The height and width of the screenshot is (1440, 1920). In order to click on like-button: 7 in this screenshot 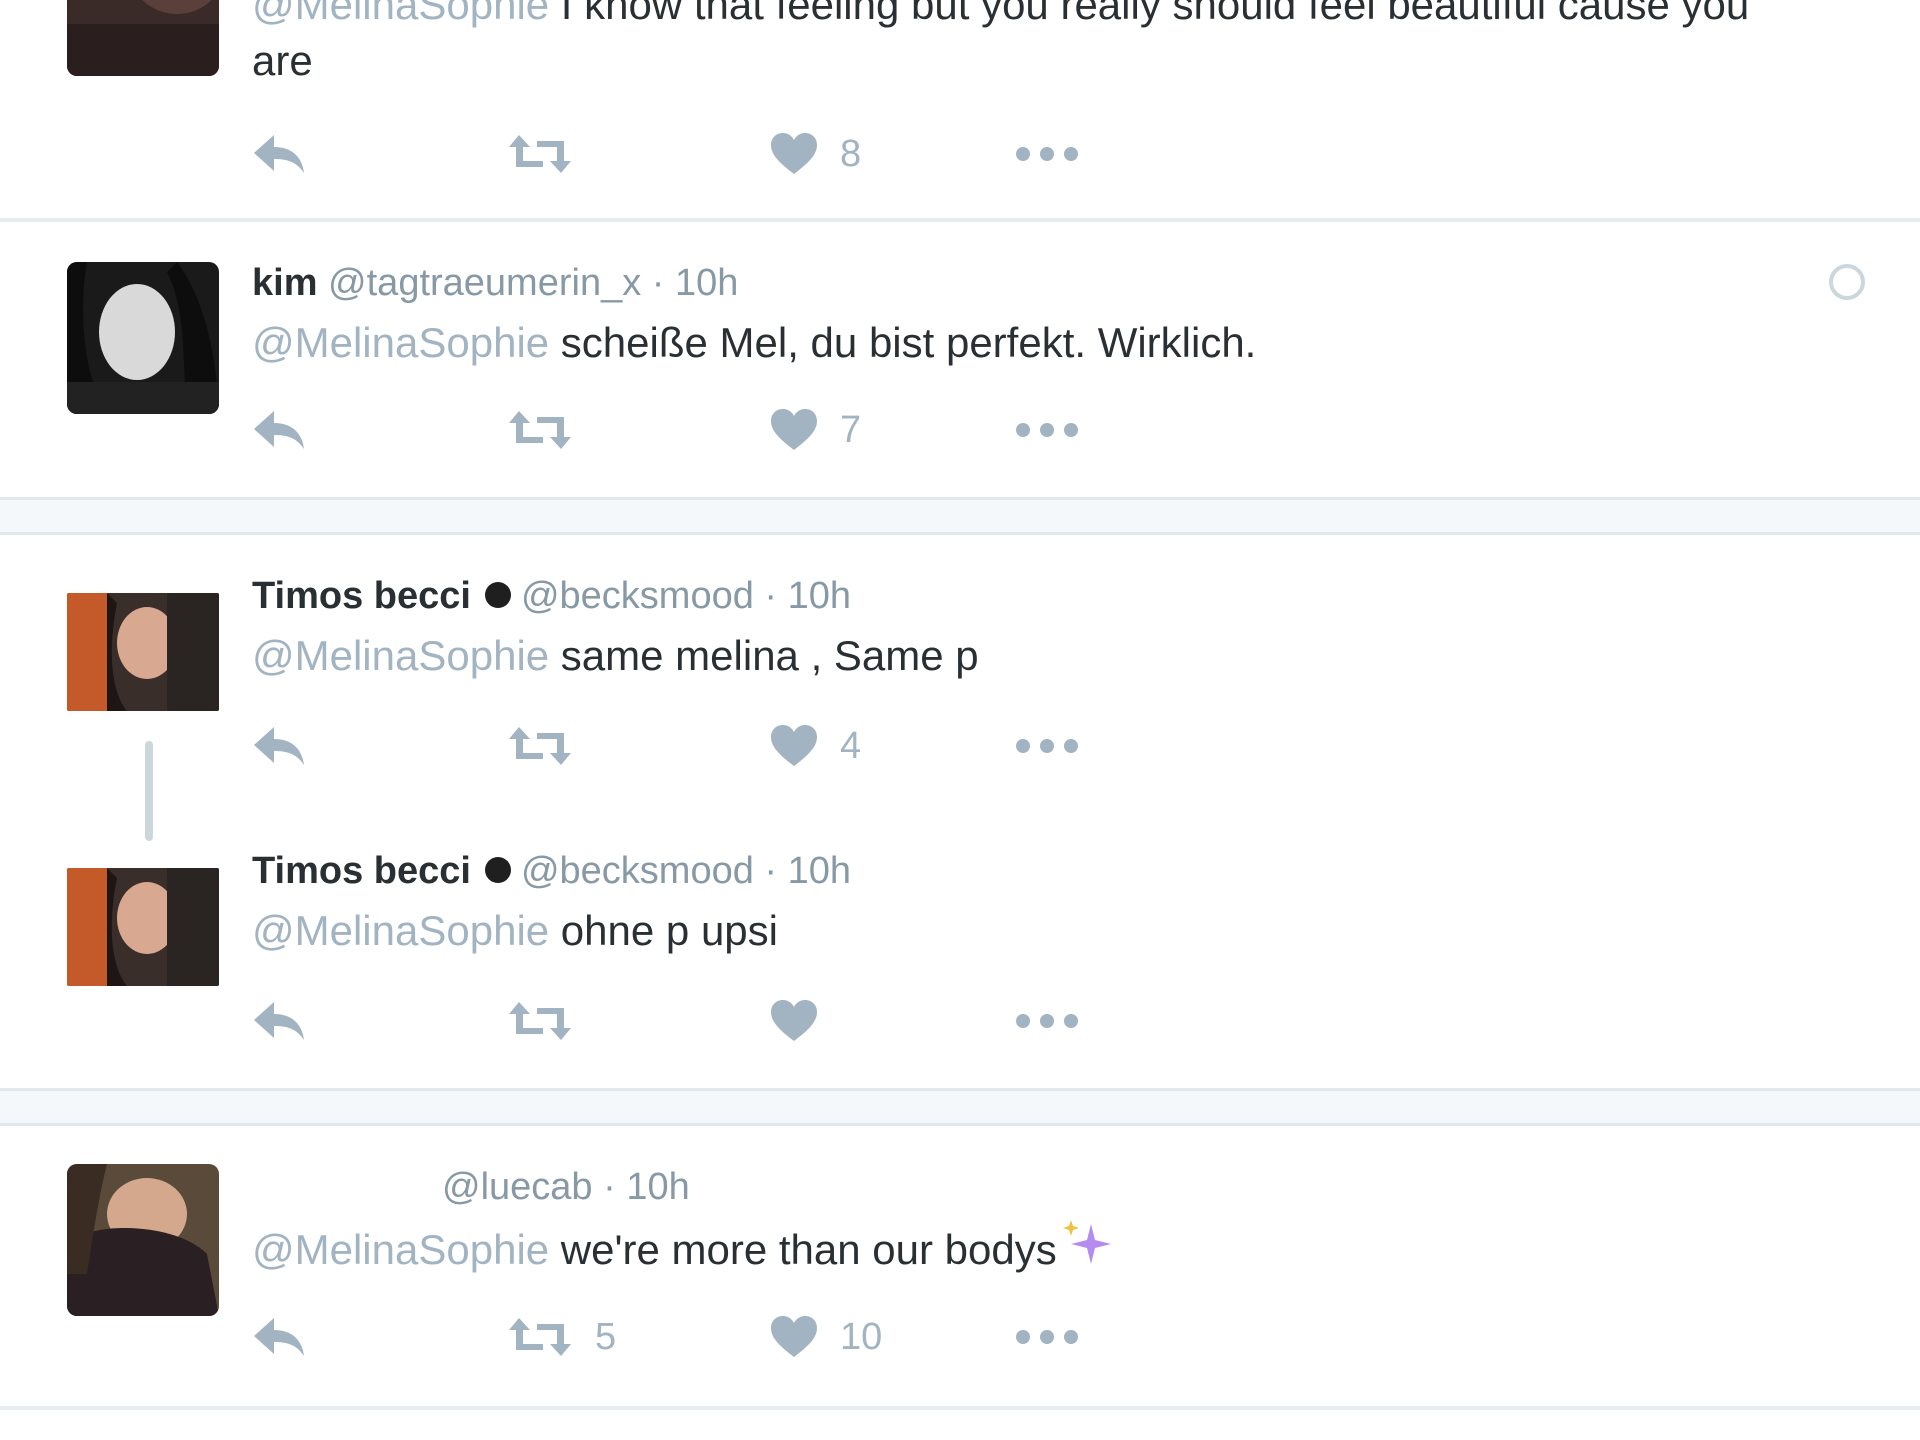, I will do `click(815, 430)`.